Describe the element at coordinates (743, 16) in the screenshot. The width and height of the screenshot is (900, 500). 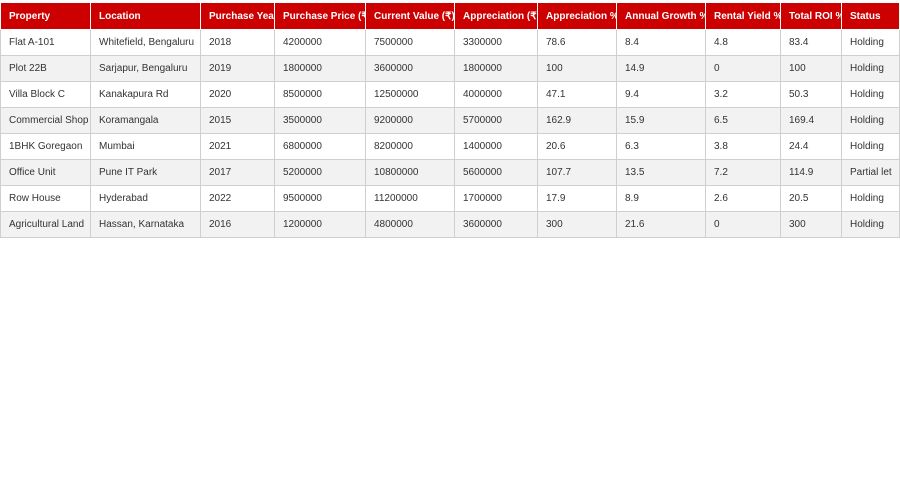
I see `column-header-rental-yield: Rental Yield %` at that location.